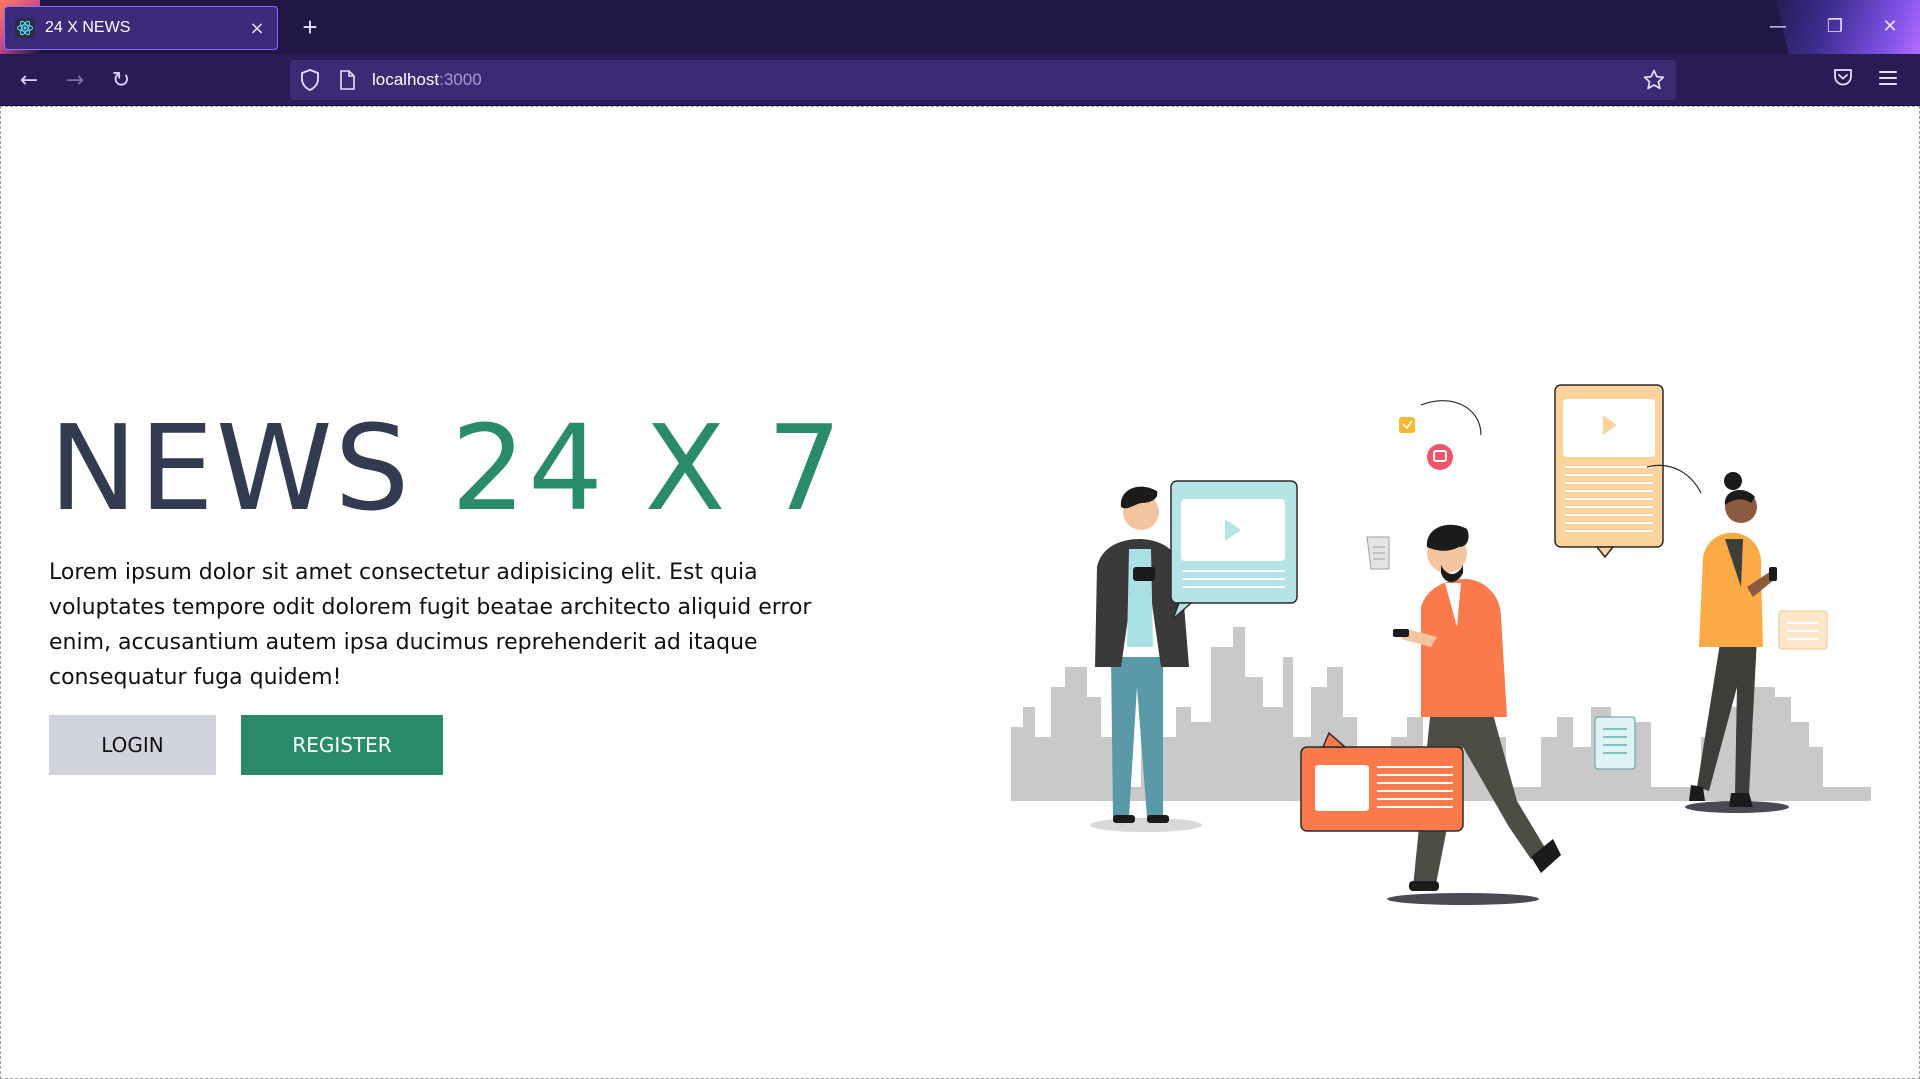  What do you see at coordinates (1474, 714) in the screenshot?
I see `person-middle` at bounding box center [1474, 714].